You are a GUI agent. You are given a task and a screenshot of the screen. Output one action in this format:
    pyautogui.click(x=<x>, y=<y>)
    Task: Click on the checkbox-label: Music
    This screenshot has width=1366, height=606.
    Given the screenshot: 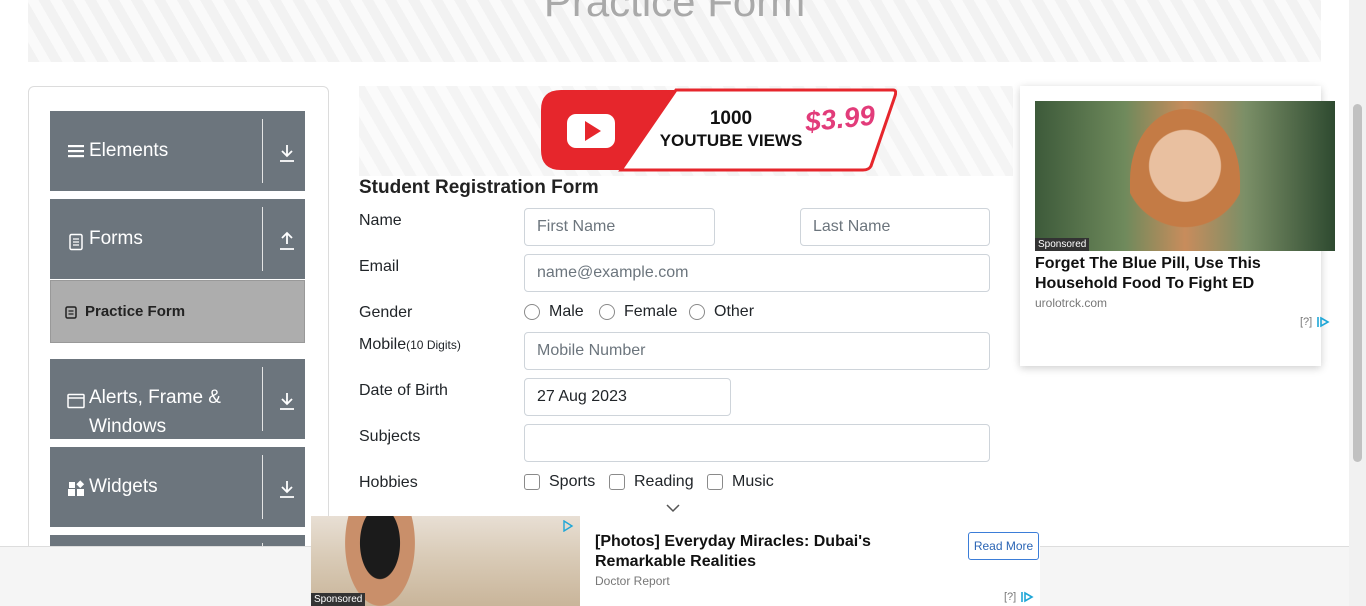 What is the action you would take?
    pyautogui.click(x=753, y=481)
    